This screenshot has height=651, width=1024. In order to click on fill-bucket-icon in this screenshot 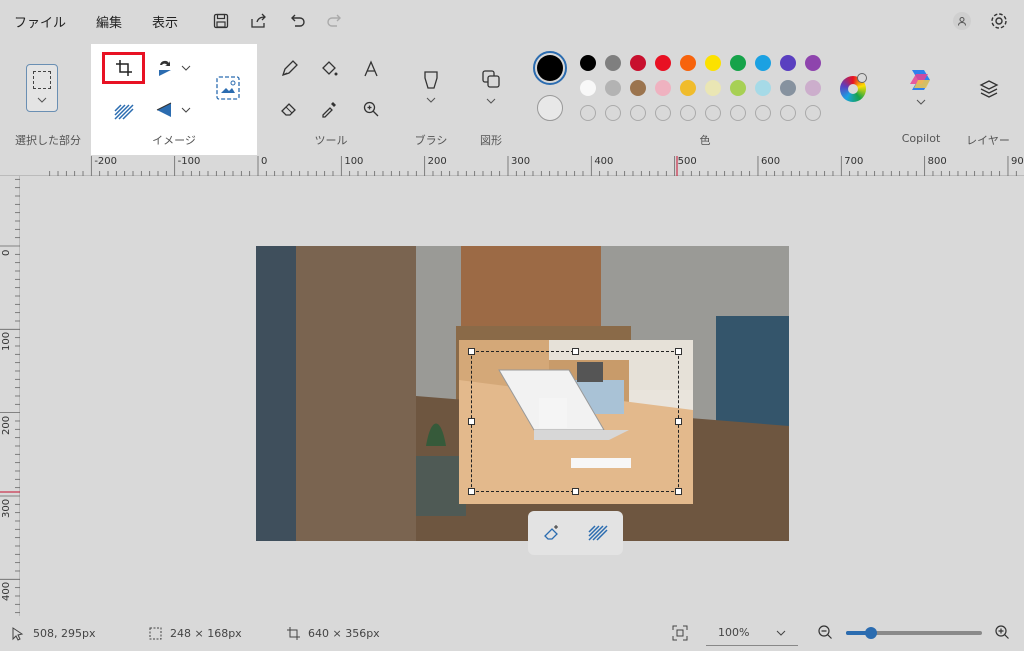, I will do `click(329, 69)`.